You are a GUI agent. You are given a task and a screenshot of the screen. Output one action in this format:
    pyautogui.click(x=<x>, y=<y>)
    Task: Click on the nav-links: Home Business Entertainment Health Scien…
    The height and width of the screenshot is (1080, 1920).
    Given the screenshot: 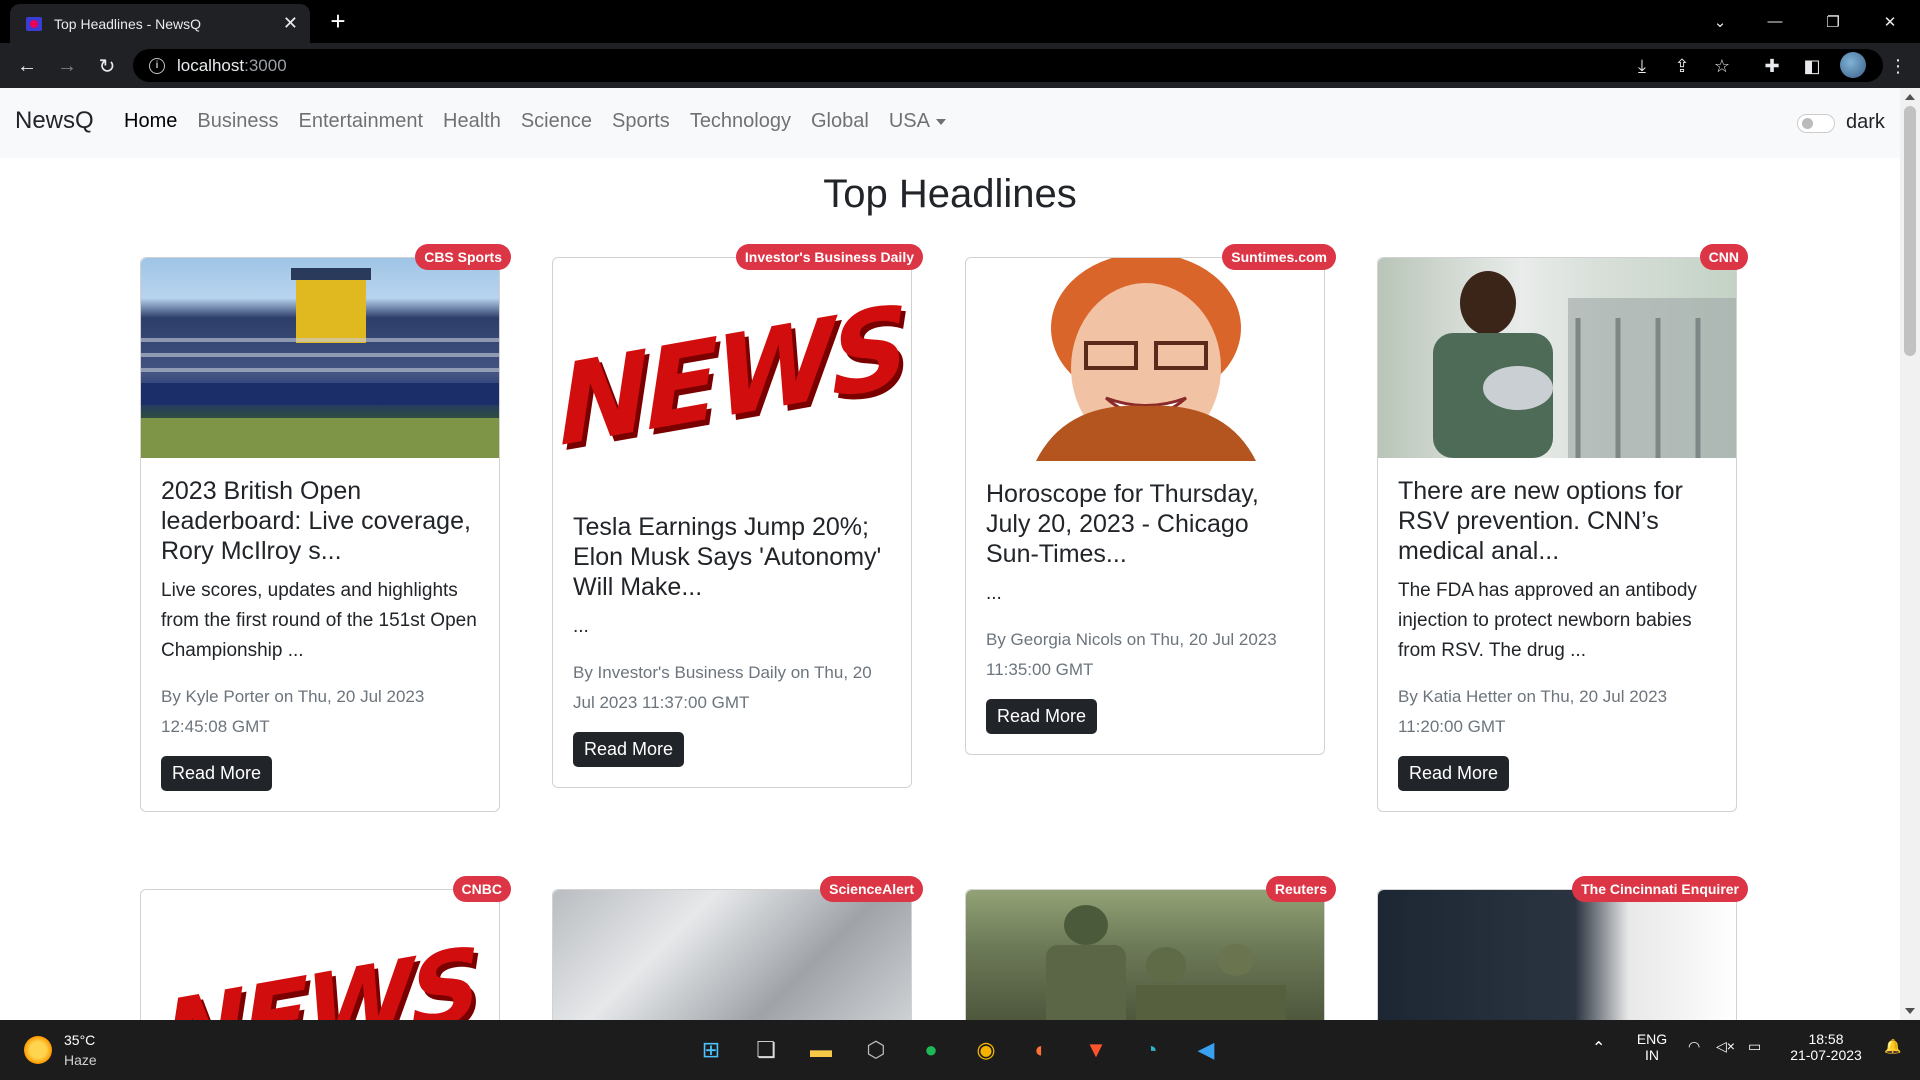 What is the action you would take?
    pyautogui.click(x=535, y=121)
    